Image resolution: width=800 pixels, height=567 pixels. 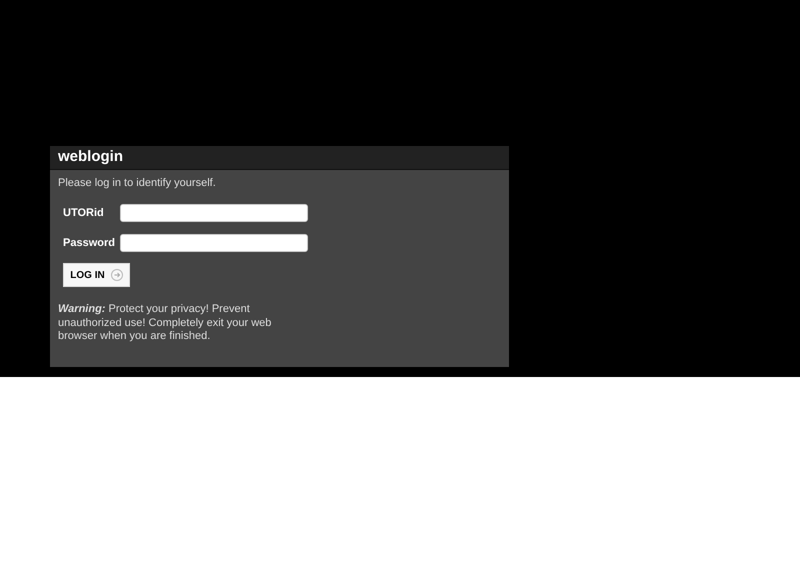 What do you see at coordinates (84, 213) in the screenshot?
I see `field-label: UTORid` at bounding box center [84, 213].